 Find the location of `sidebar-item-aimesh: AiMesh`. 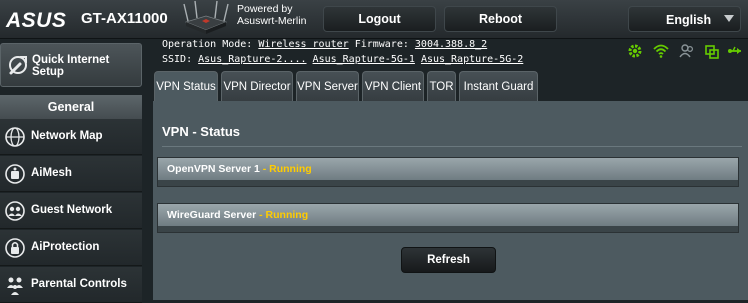

sidebar-item-aimesh: AiMesh is located at coordinates (71, 174).